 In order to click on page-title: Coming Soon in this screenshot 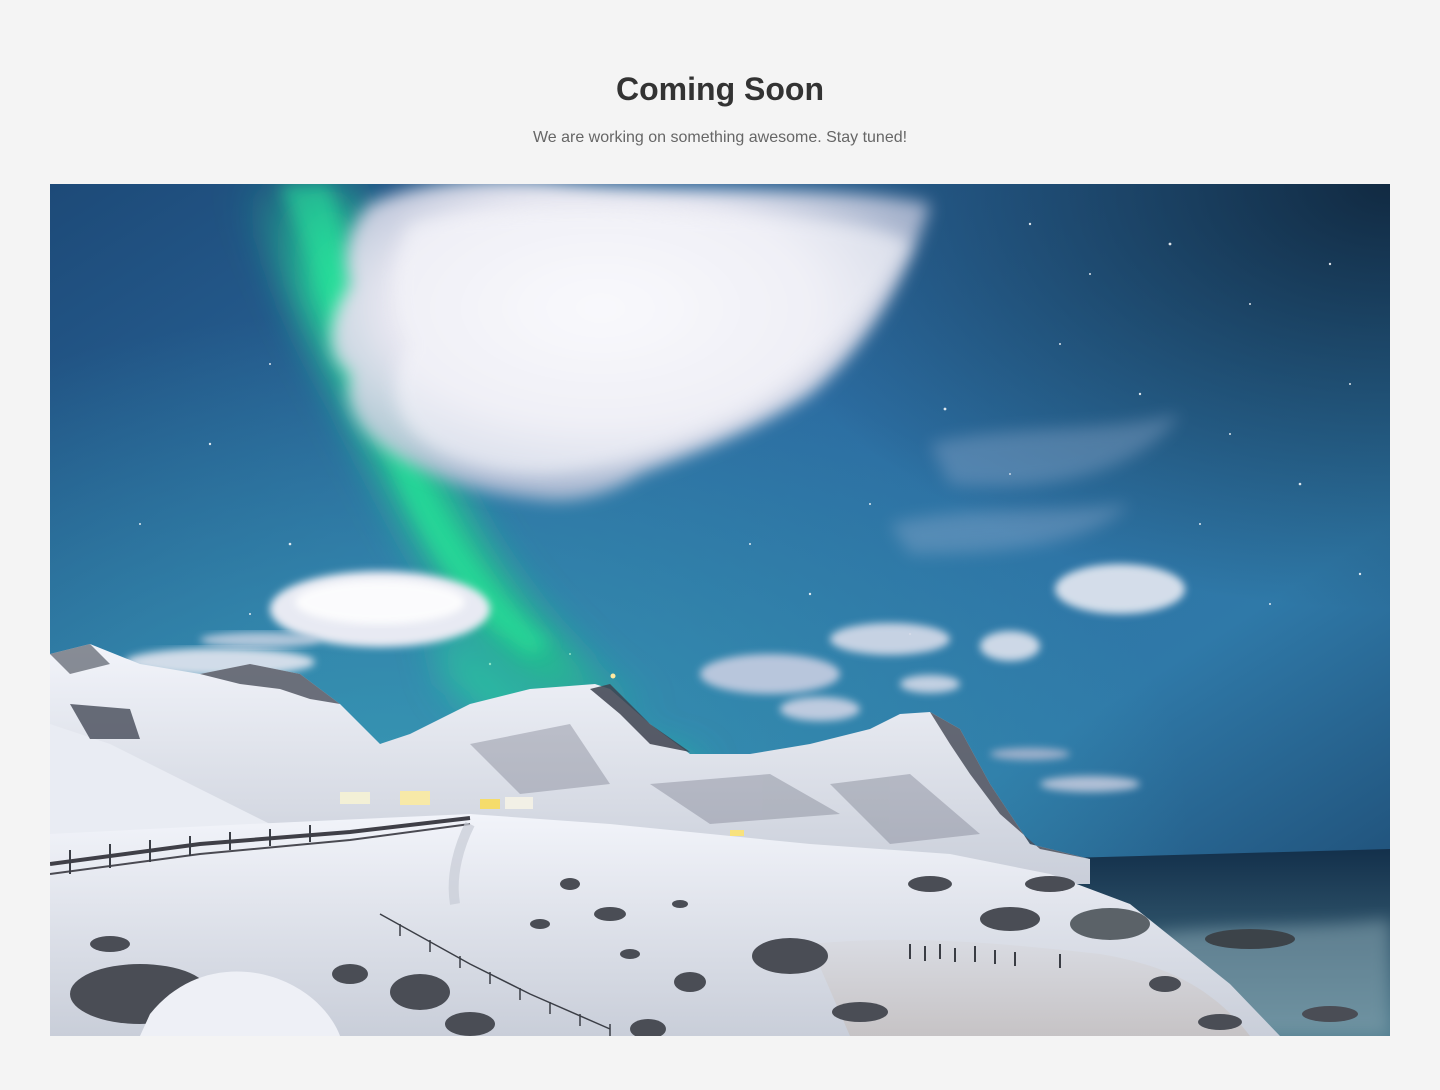, I will do `click(720, 89)`.